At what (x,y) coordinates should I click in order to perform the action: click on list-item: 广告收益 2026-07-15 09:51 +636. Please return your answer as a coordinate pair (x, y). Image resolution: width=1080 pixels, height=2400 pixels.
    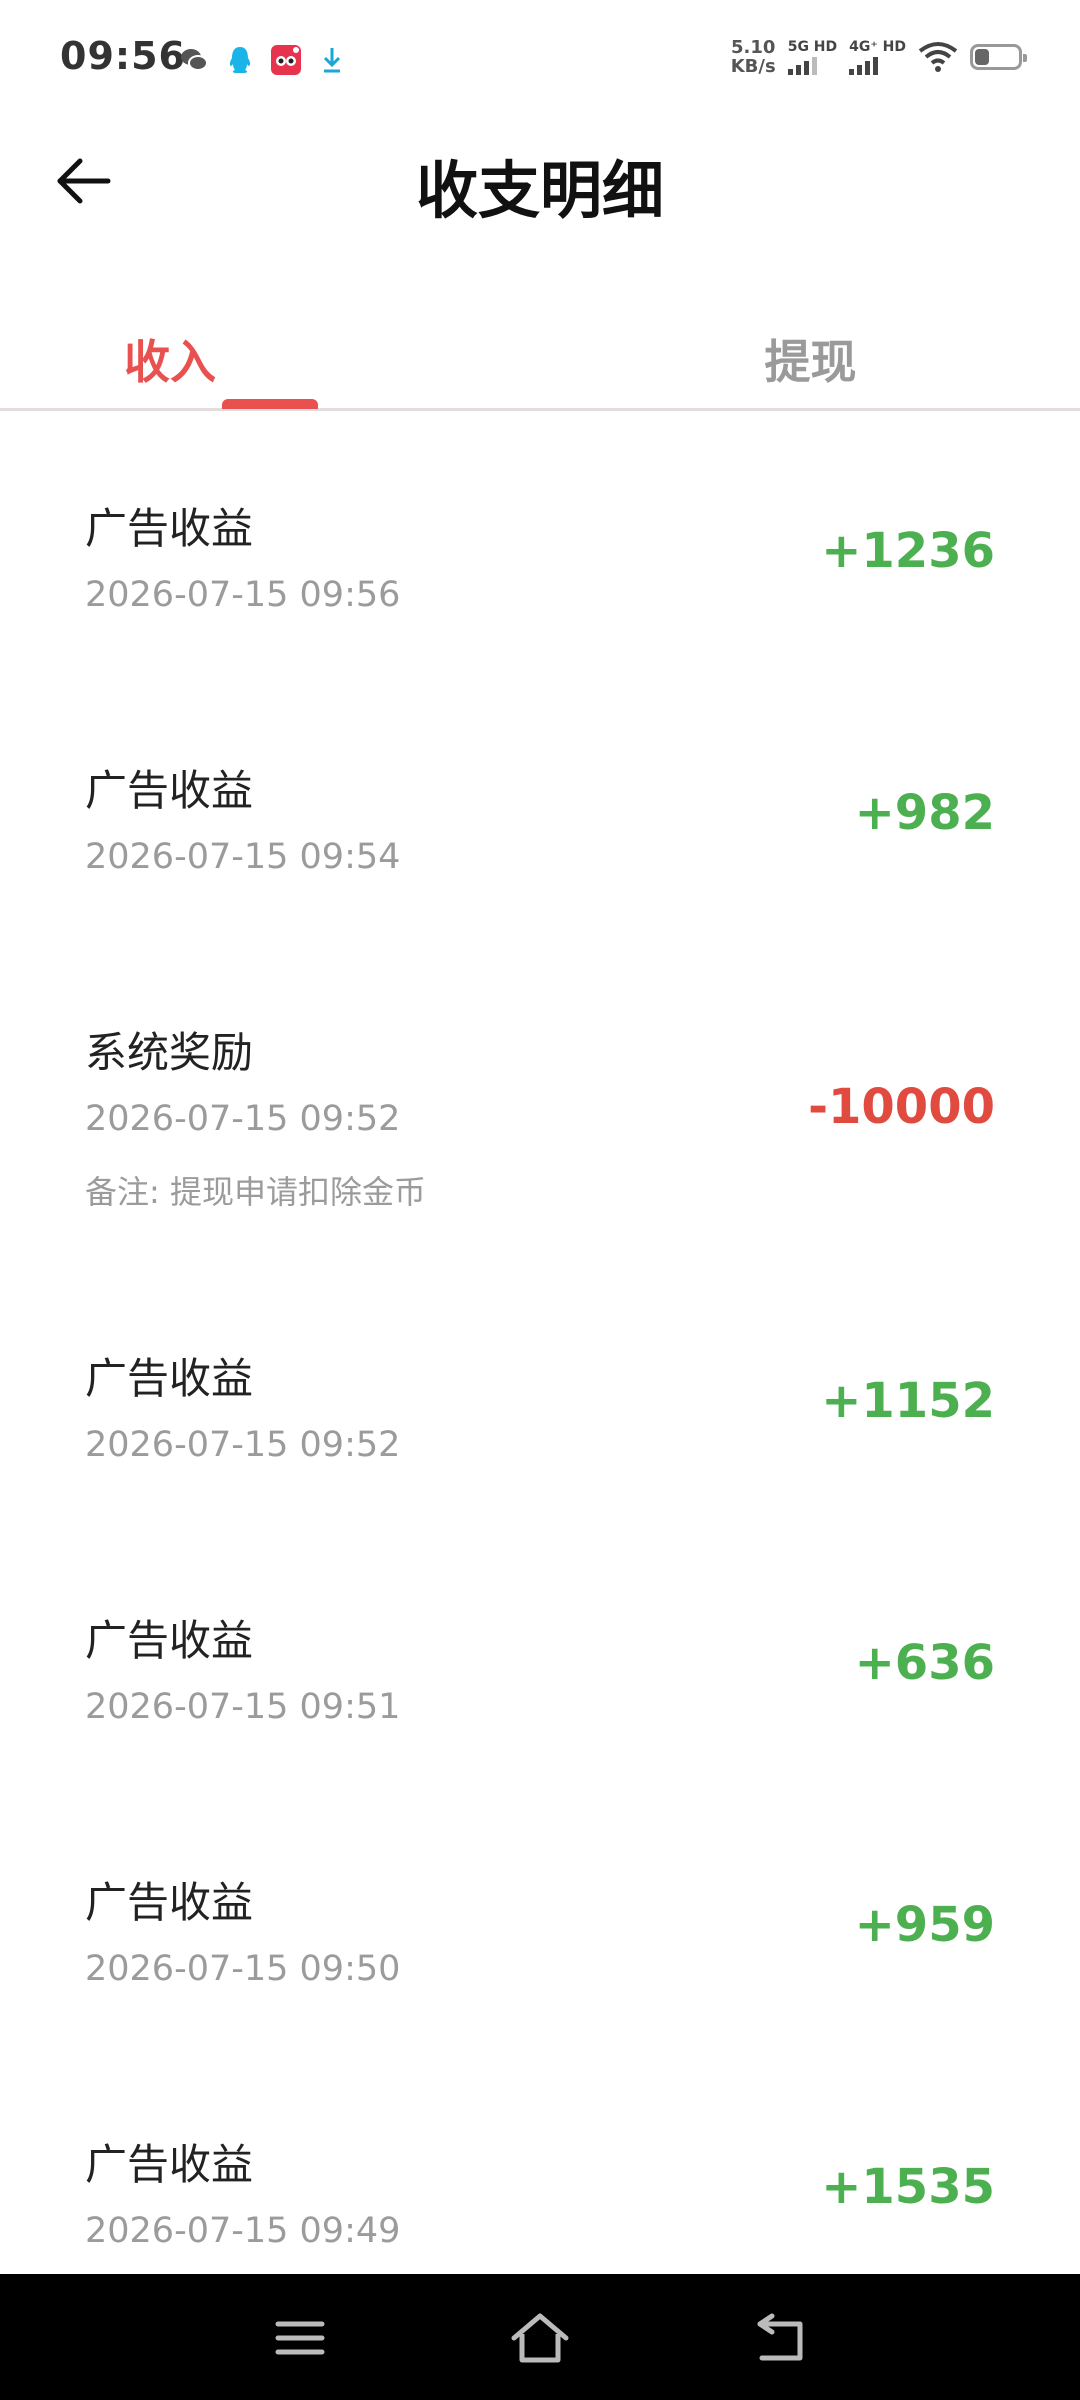
    Looking at the image, I should click on (540, 1654).